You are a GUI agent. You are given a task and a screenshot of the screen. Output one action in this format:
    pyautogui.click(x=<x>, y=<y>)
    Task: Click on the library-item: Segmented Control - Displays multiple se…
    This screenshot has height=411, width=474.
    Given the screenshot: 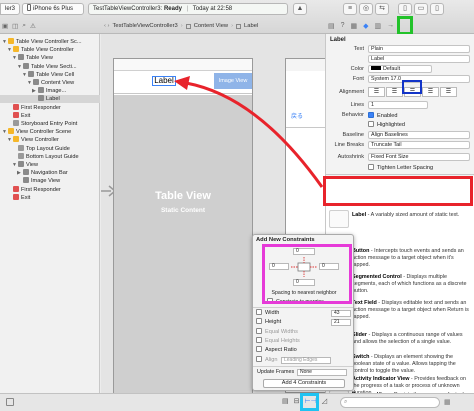 What is the action you would take?
    pyautogui.click(x=412, y=284)
    